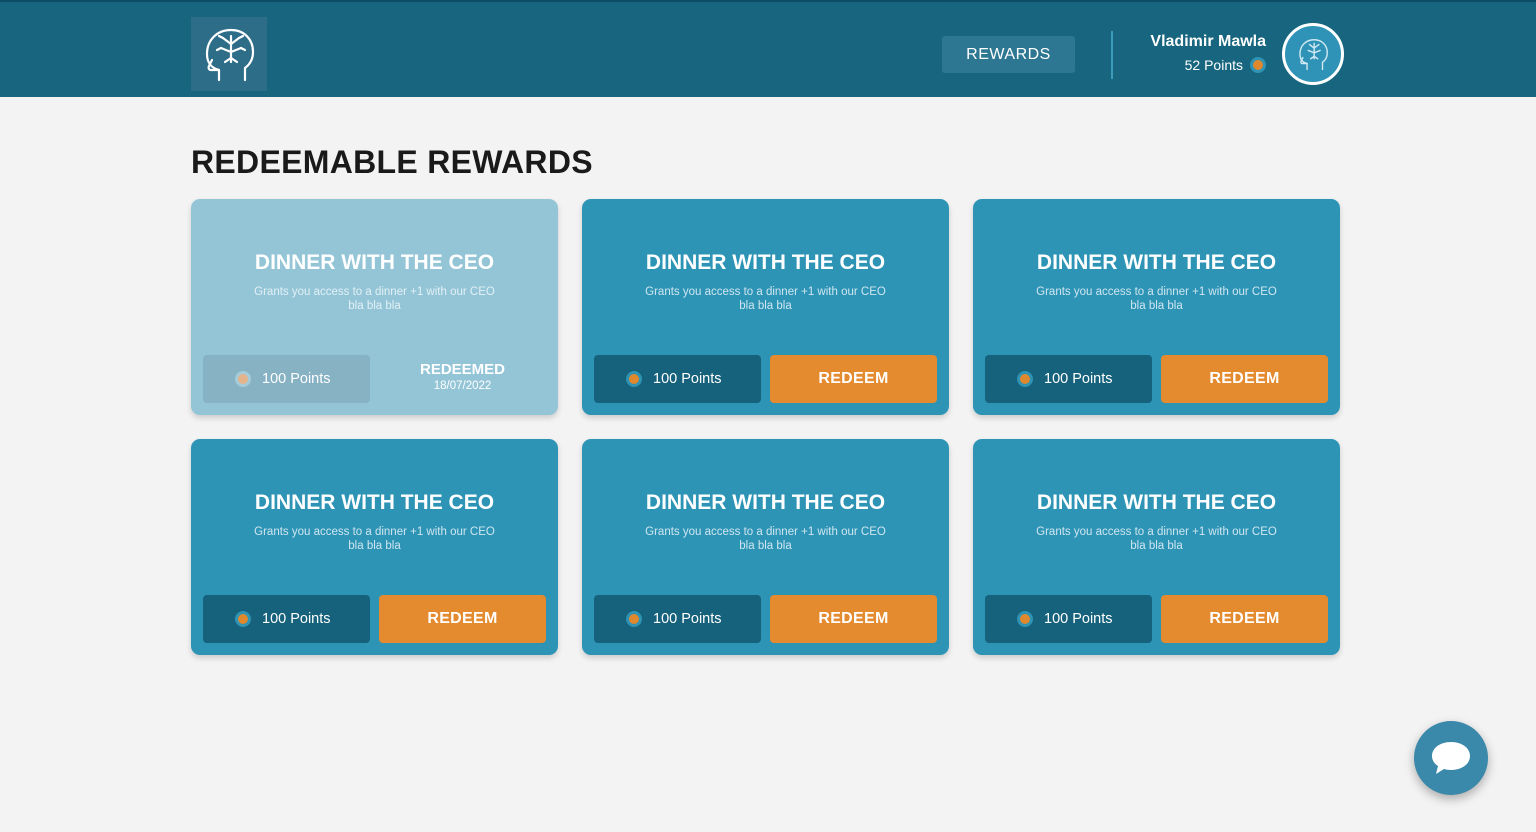 The width and height of the screenshot is (1536, 832). Describe the element at coordinates (768, 48) in the screenshot. I see `top-bar: REWARDS Vladimir Mawla 52 Points` at that location.